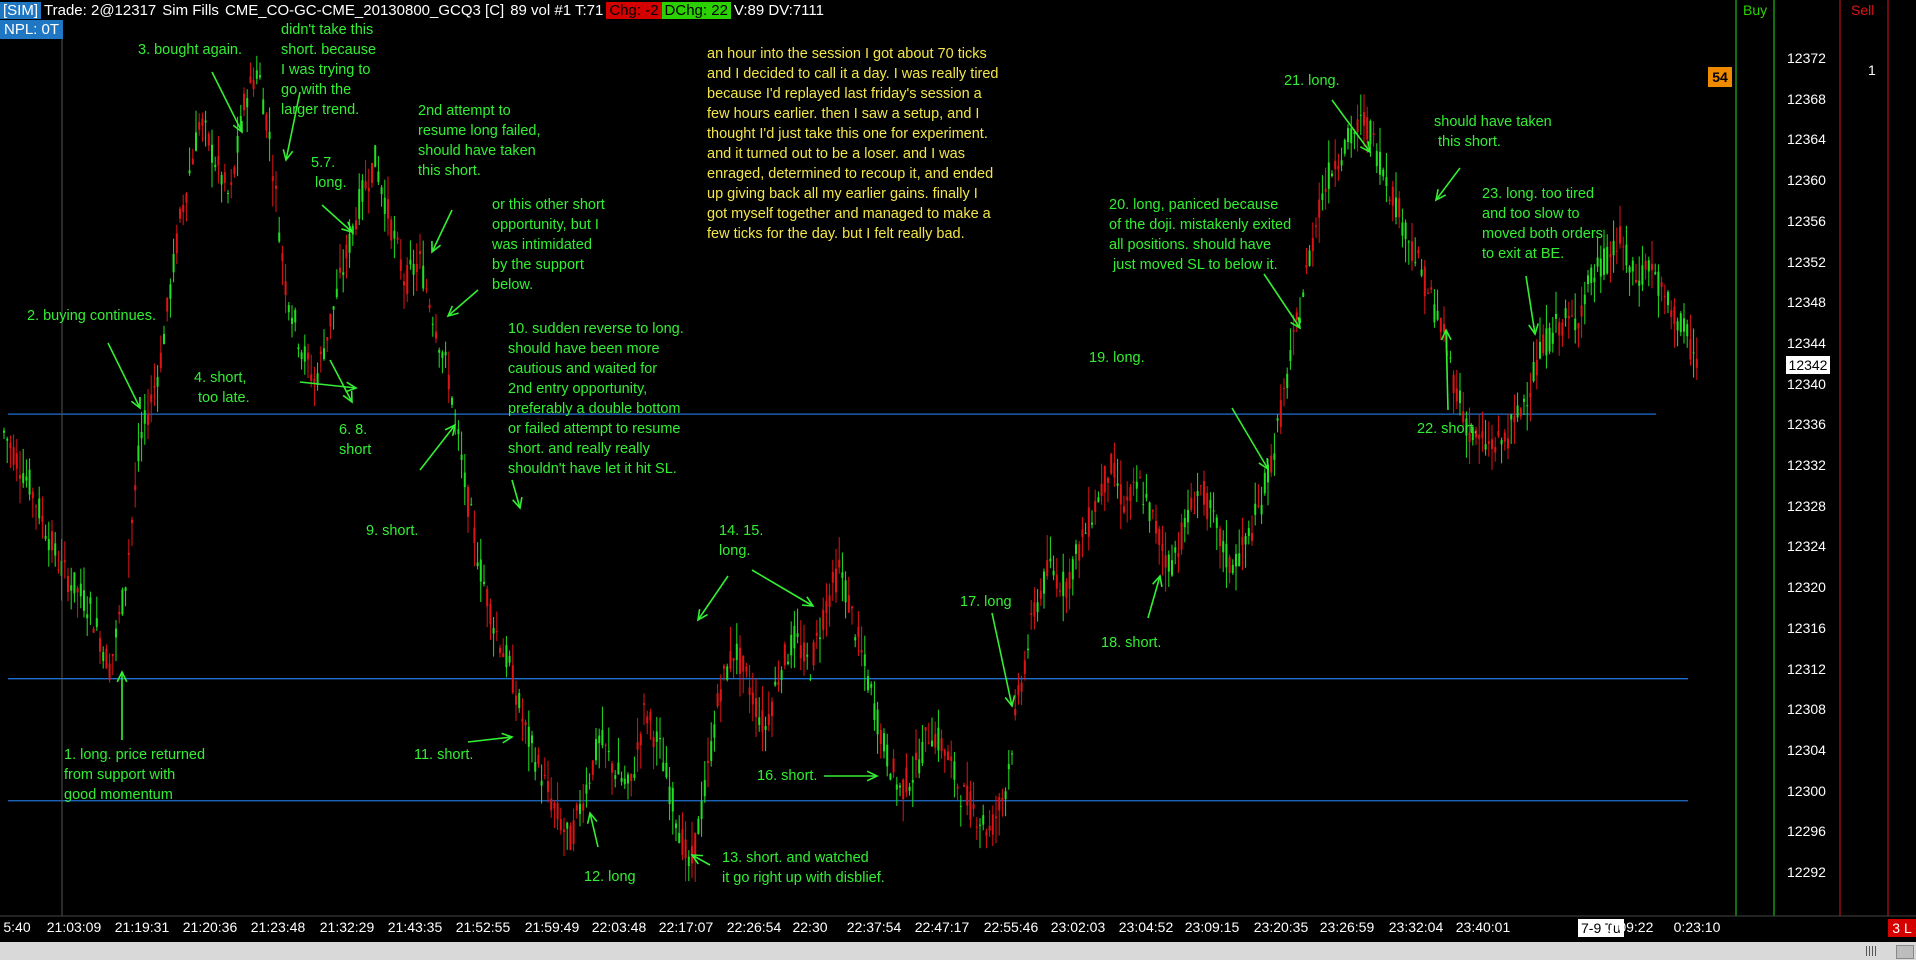 The width and height of the screenshot is (1916, 960). What do you see at coordinates (1296, 323) in the screenshot?
I see `arrow-head-icon` at bounding box center [1296, 323].